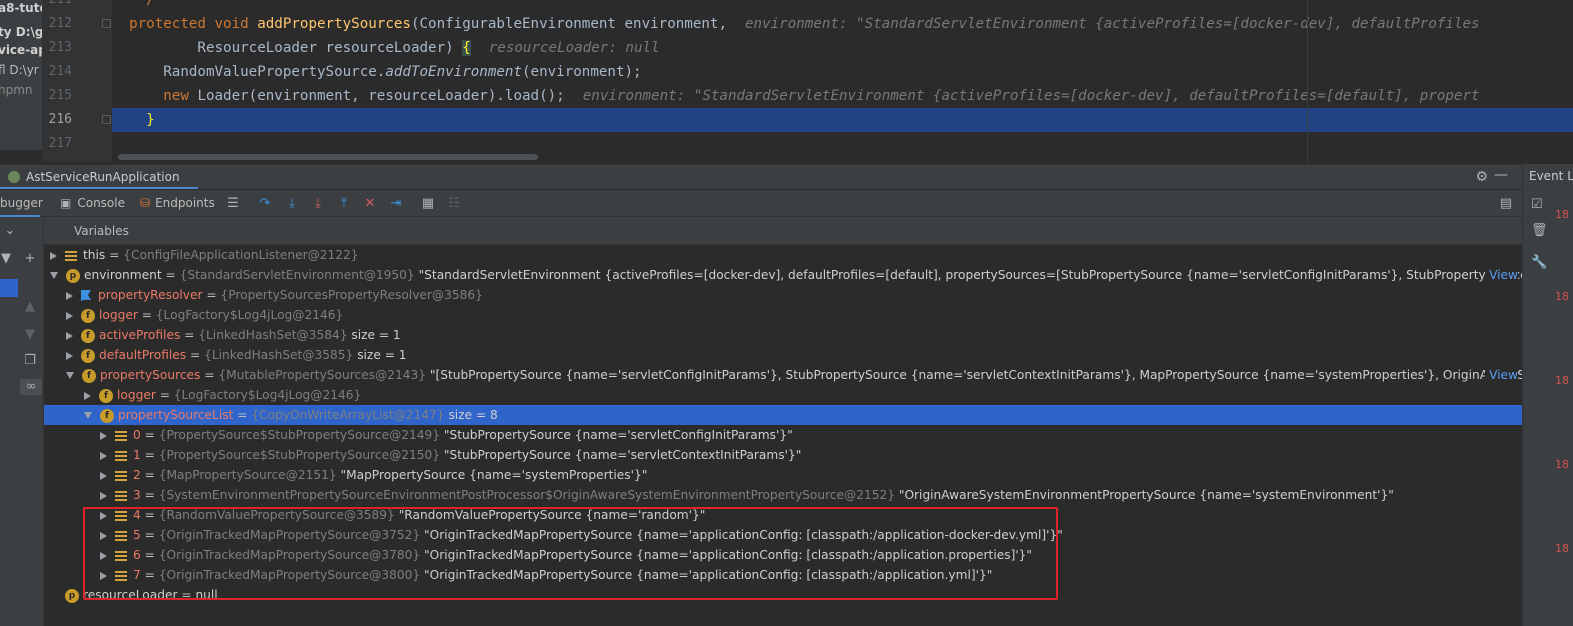 This screenshot has height=626, width=1573. Describe the element at coordinates (428, 204) in the screenshot. I see `evaluate-expression-icon: ▦` at that location.